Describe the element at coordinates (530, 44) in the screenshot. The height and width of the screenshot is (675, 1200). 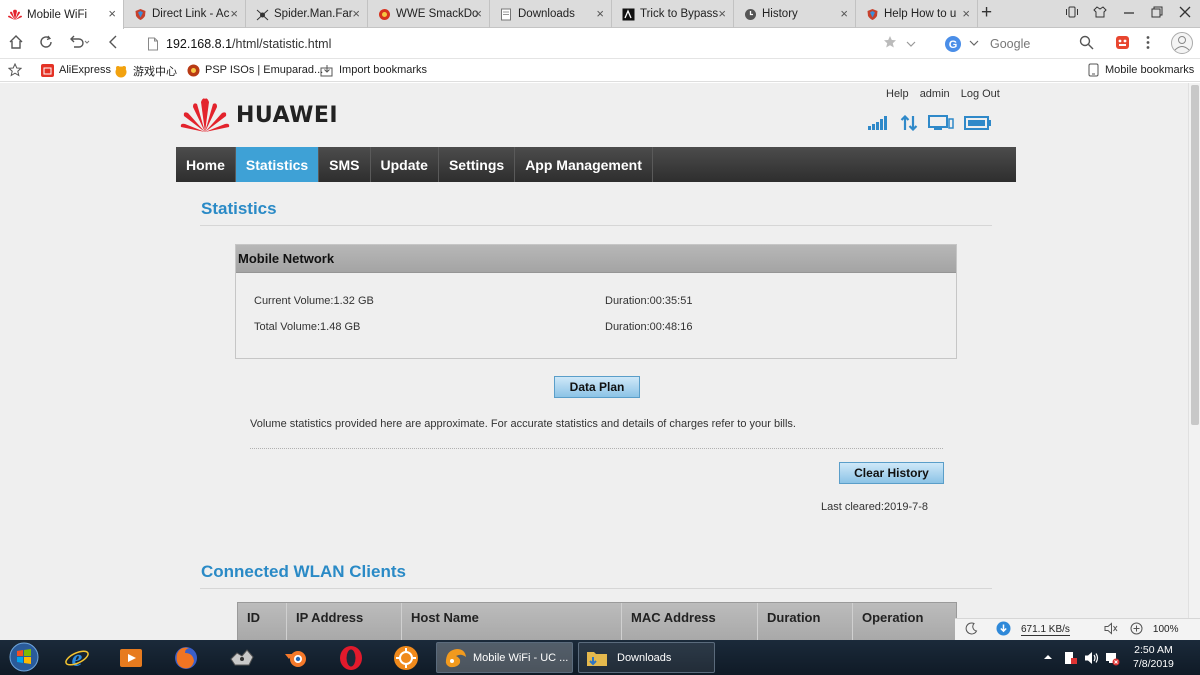
I see `address-bar: 192.168.8.1/html/statistic.html` at that location.